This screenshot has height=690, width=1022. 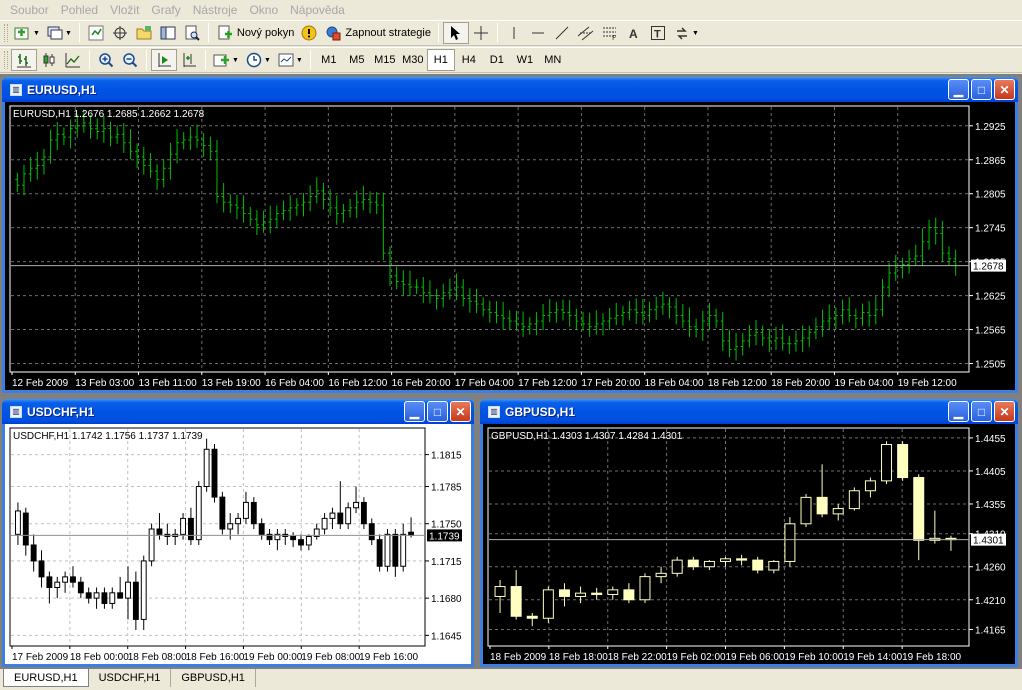 I want to click on trendline-icon, so click(x=562, y=33).